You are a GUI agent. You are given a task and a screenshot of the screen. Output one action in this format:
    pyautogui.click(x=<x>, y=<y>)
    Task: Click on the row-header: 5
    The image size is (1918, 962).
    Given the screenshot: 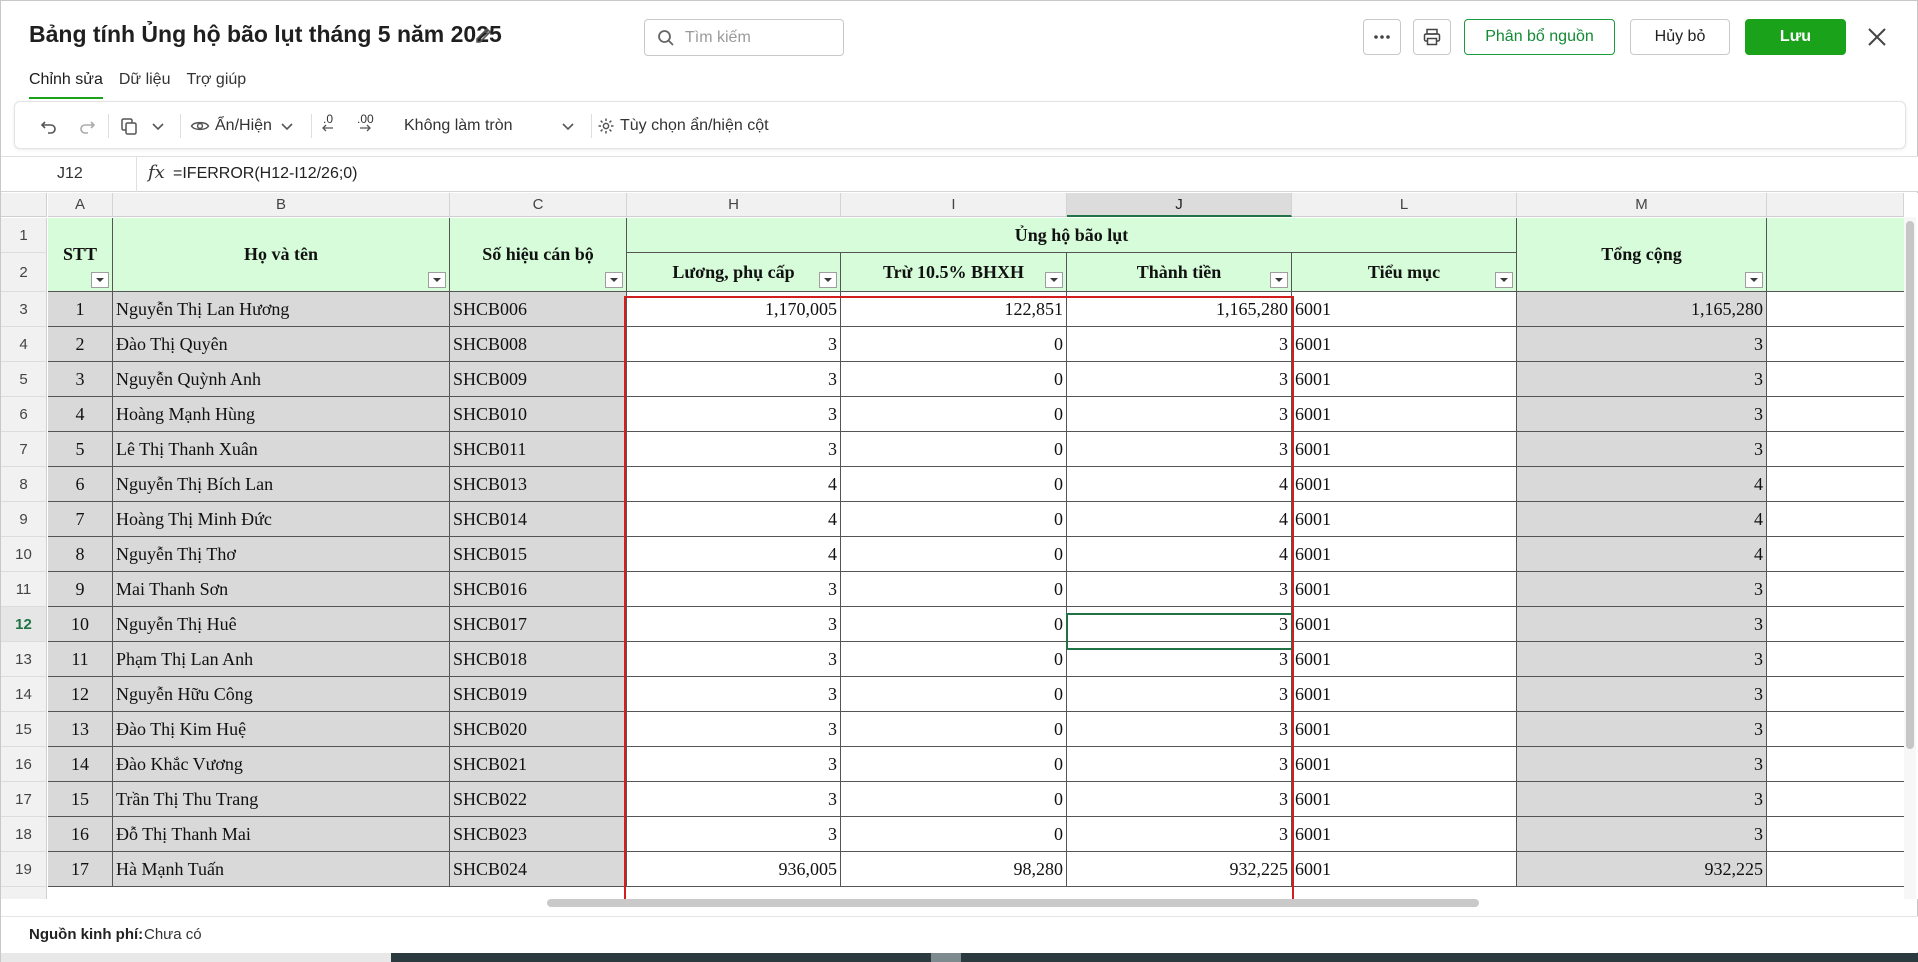 What is the action you would take?
    pyautogui.click(x=24, y=379)
    